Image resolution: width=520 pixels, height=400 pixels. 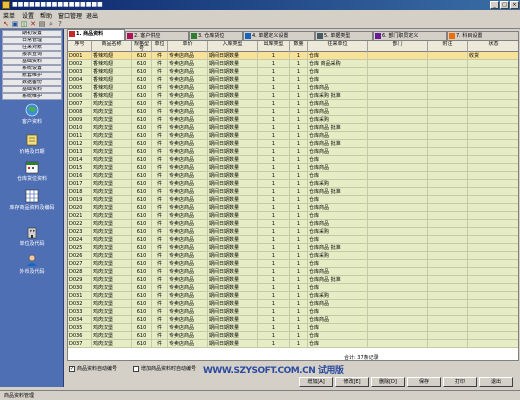 What do you see at coordinates (293, 136) in the screenshot?
I see `table-row: D011 鸡肉汉堡 610 件专卖店商品 期间日期数量 1 1 仓库商品` at bounding box center [293, 136].